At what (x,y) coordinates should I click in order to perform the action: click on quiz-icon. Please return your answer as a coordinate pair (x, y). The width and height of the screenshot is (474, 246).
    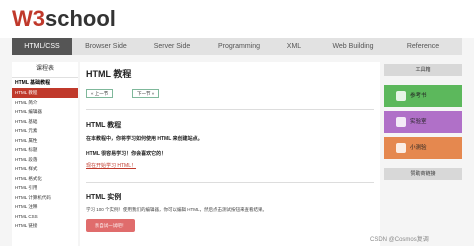
    Looking at the image, I should click on (401, 148).